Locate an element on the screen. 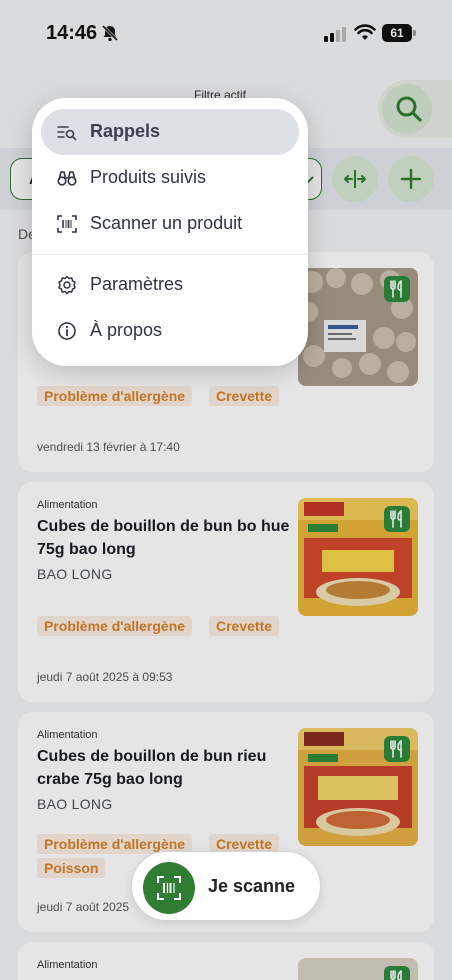 This screenshot has height=980, width=452. menu-item-label: Scanner un produit is located at coordinates (166, 223).